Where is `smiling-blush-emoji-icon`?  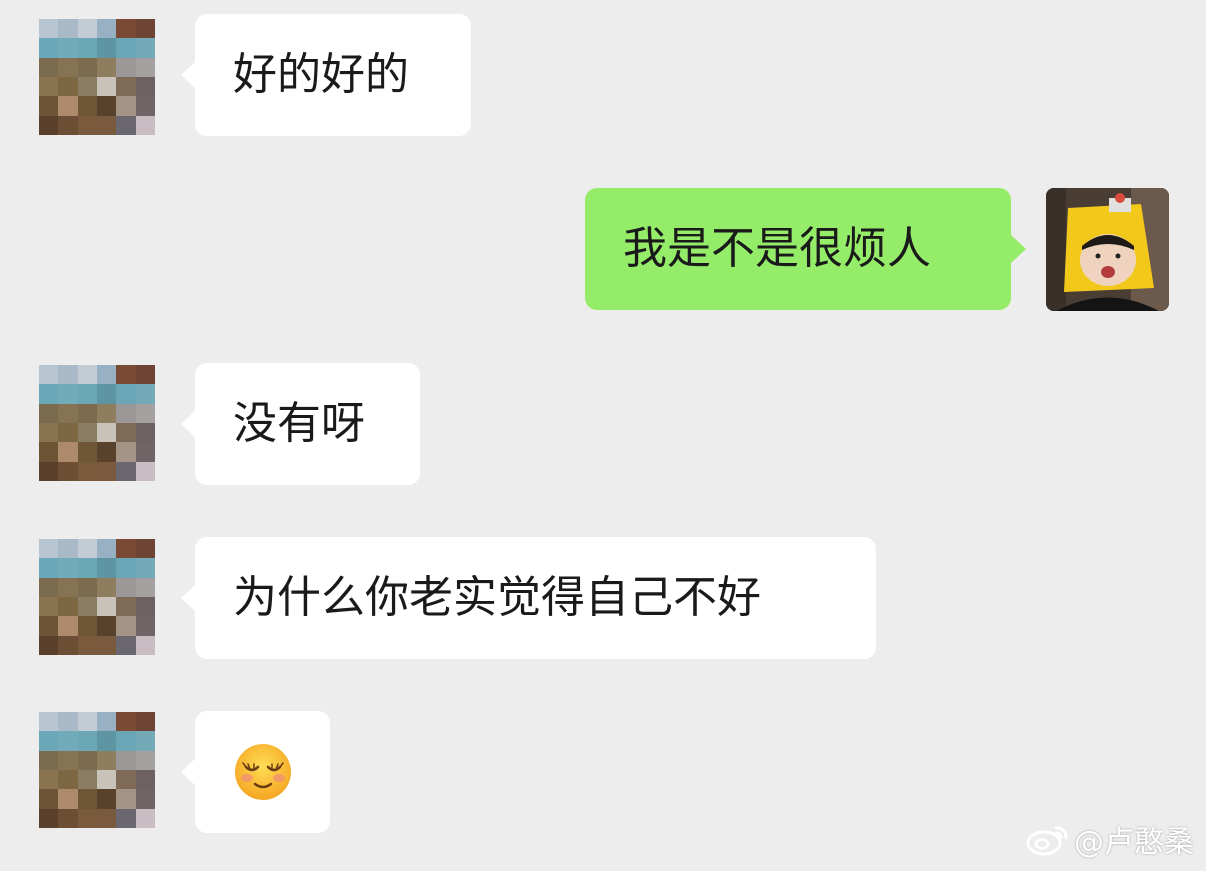
smiling-blush-emoji-icon is located at coordinates (263, 772).